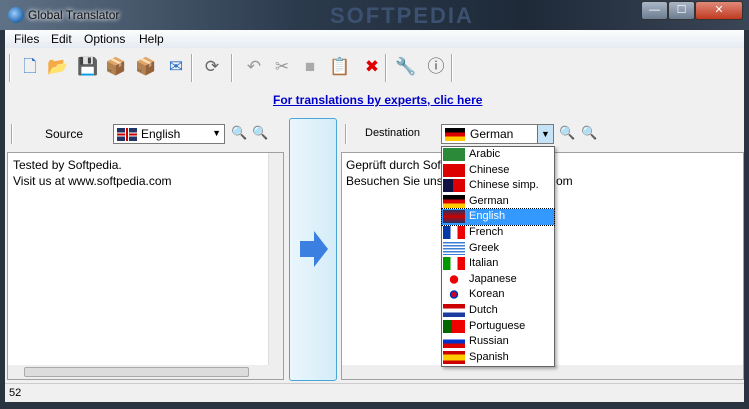  Describe the element at coordinates (393, 133) in the screenshot. I see `destination-label: Destination` at that location.